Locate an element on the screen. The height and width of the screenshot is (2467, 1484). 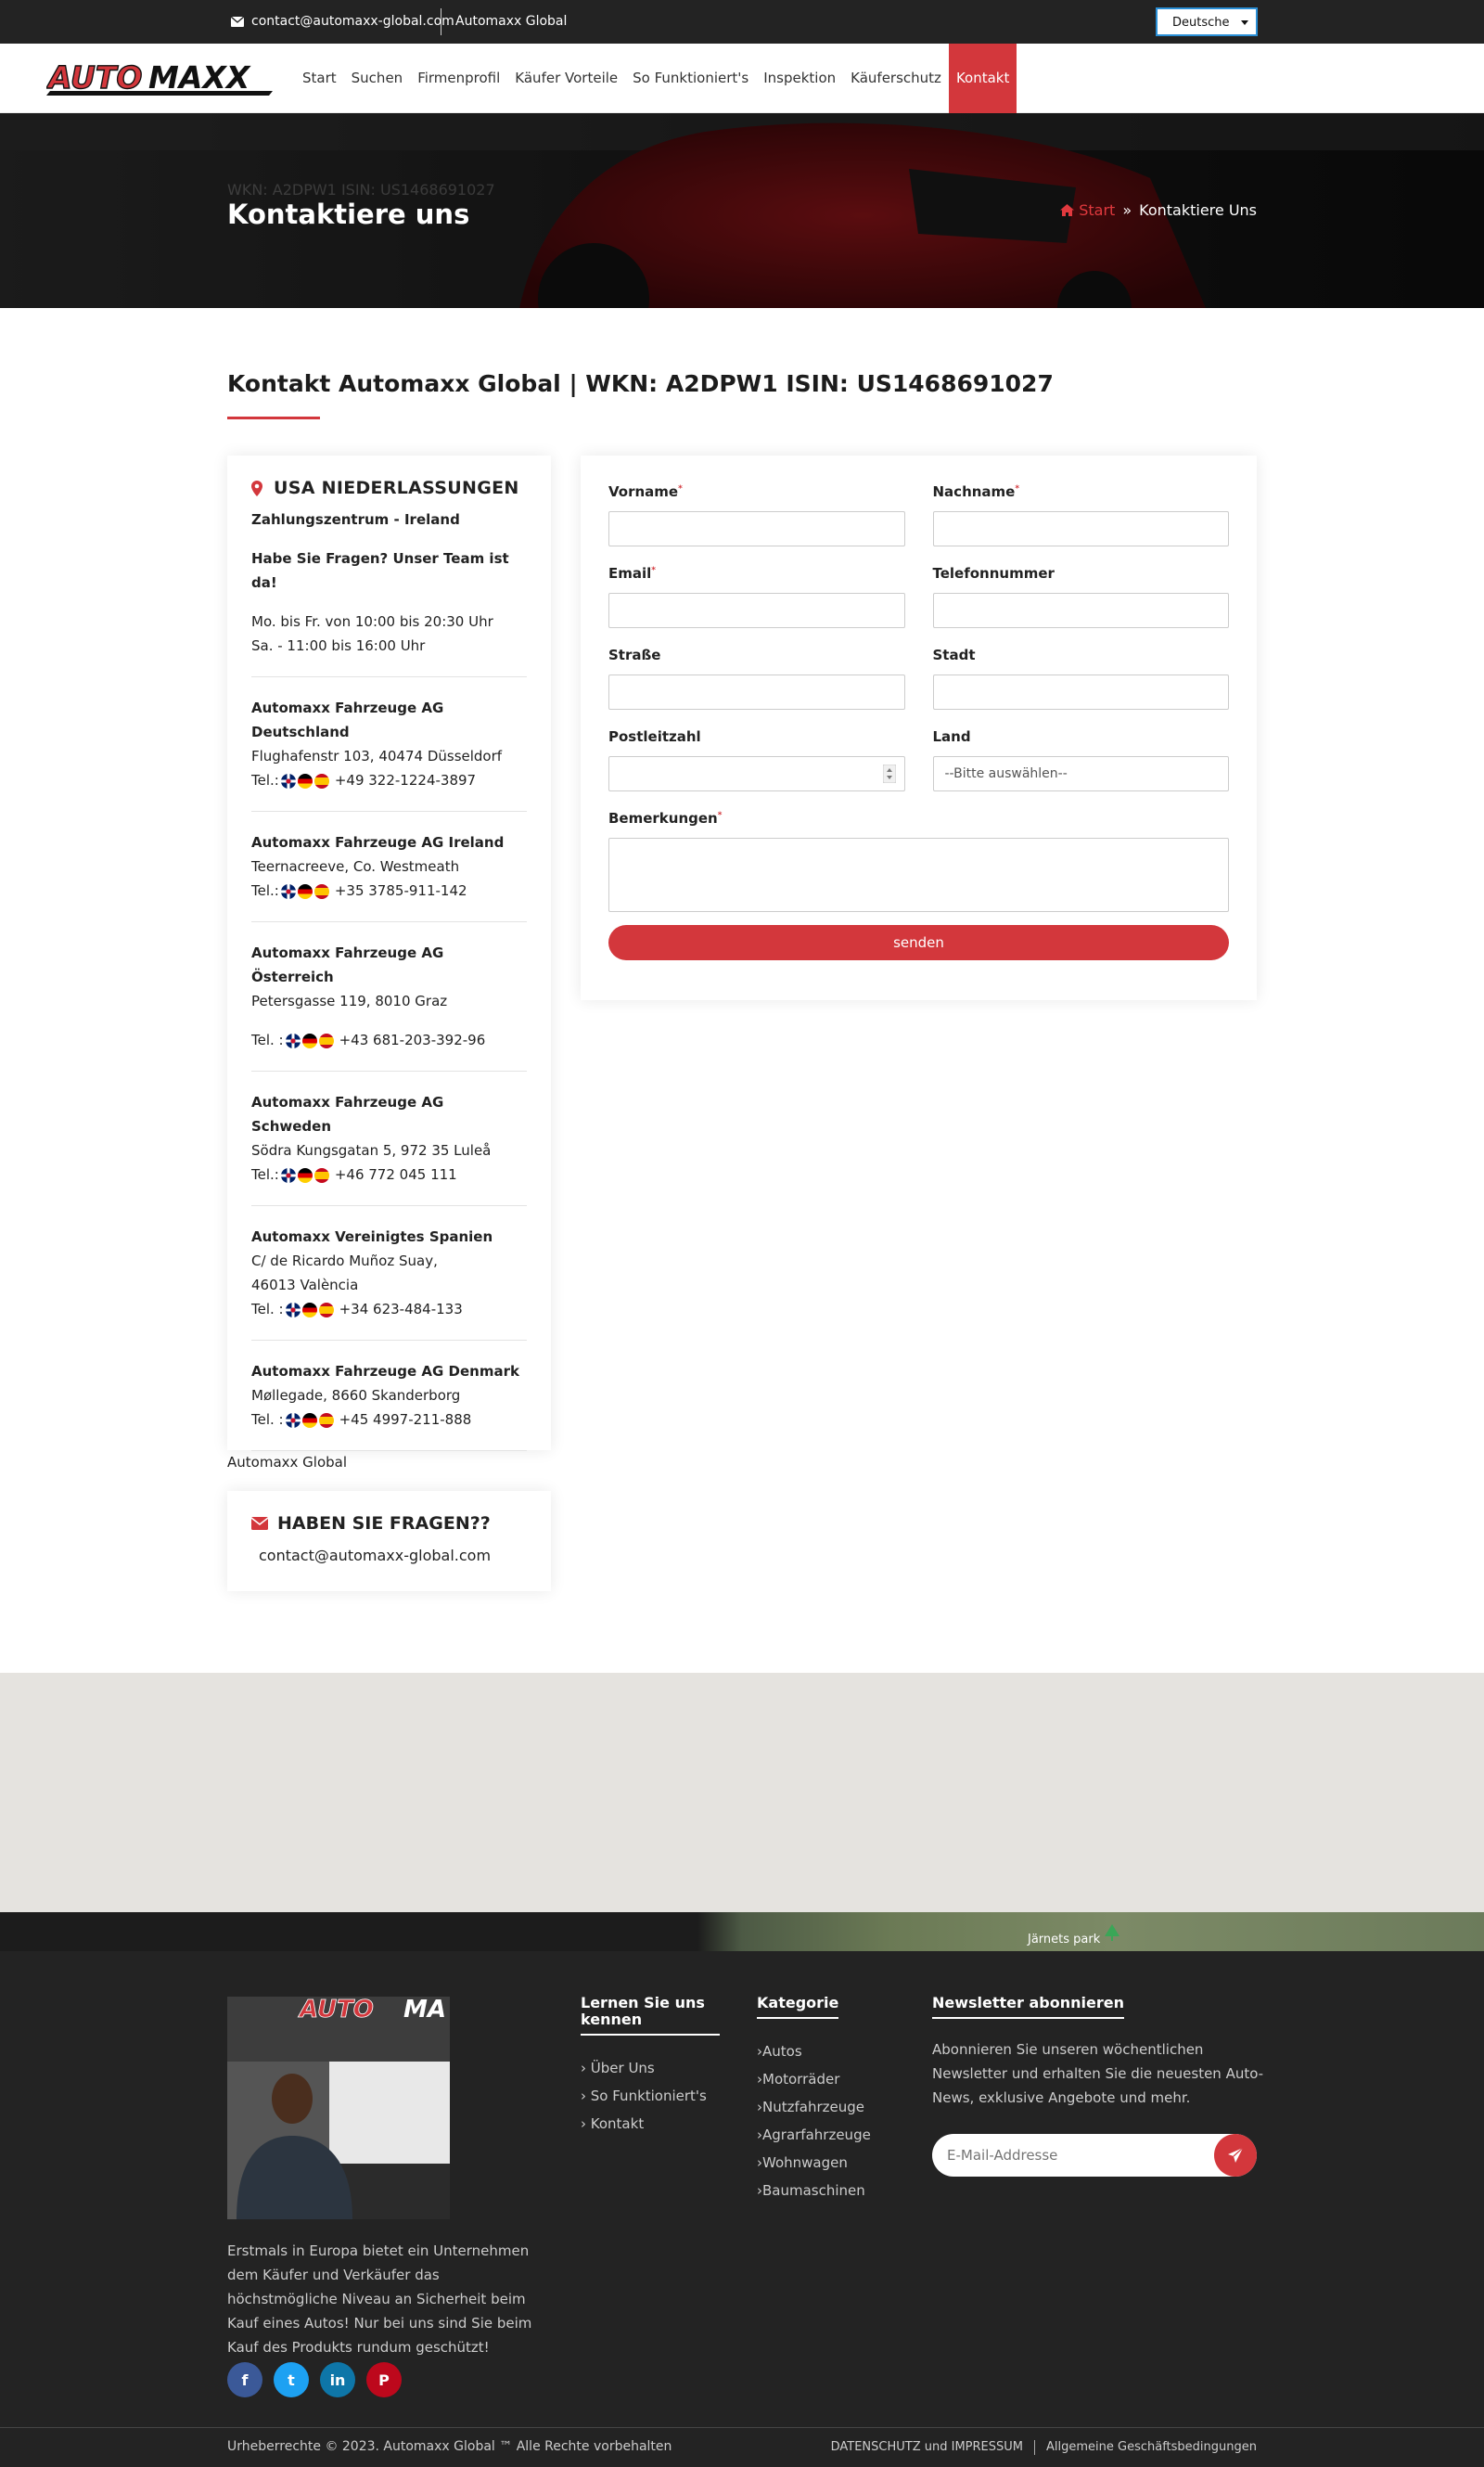
tel-number: +34 623-484-133 is located at coordinates (401, 1309).